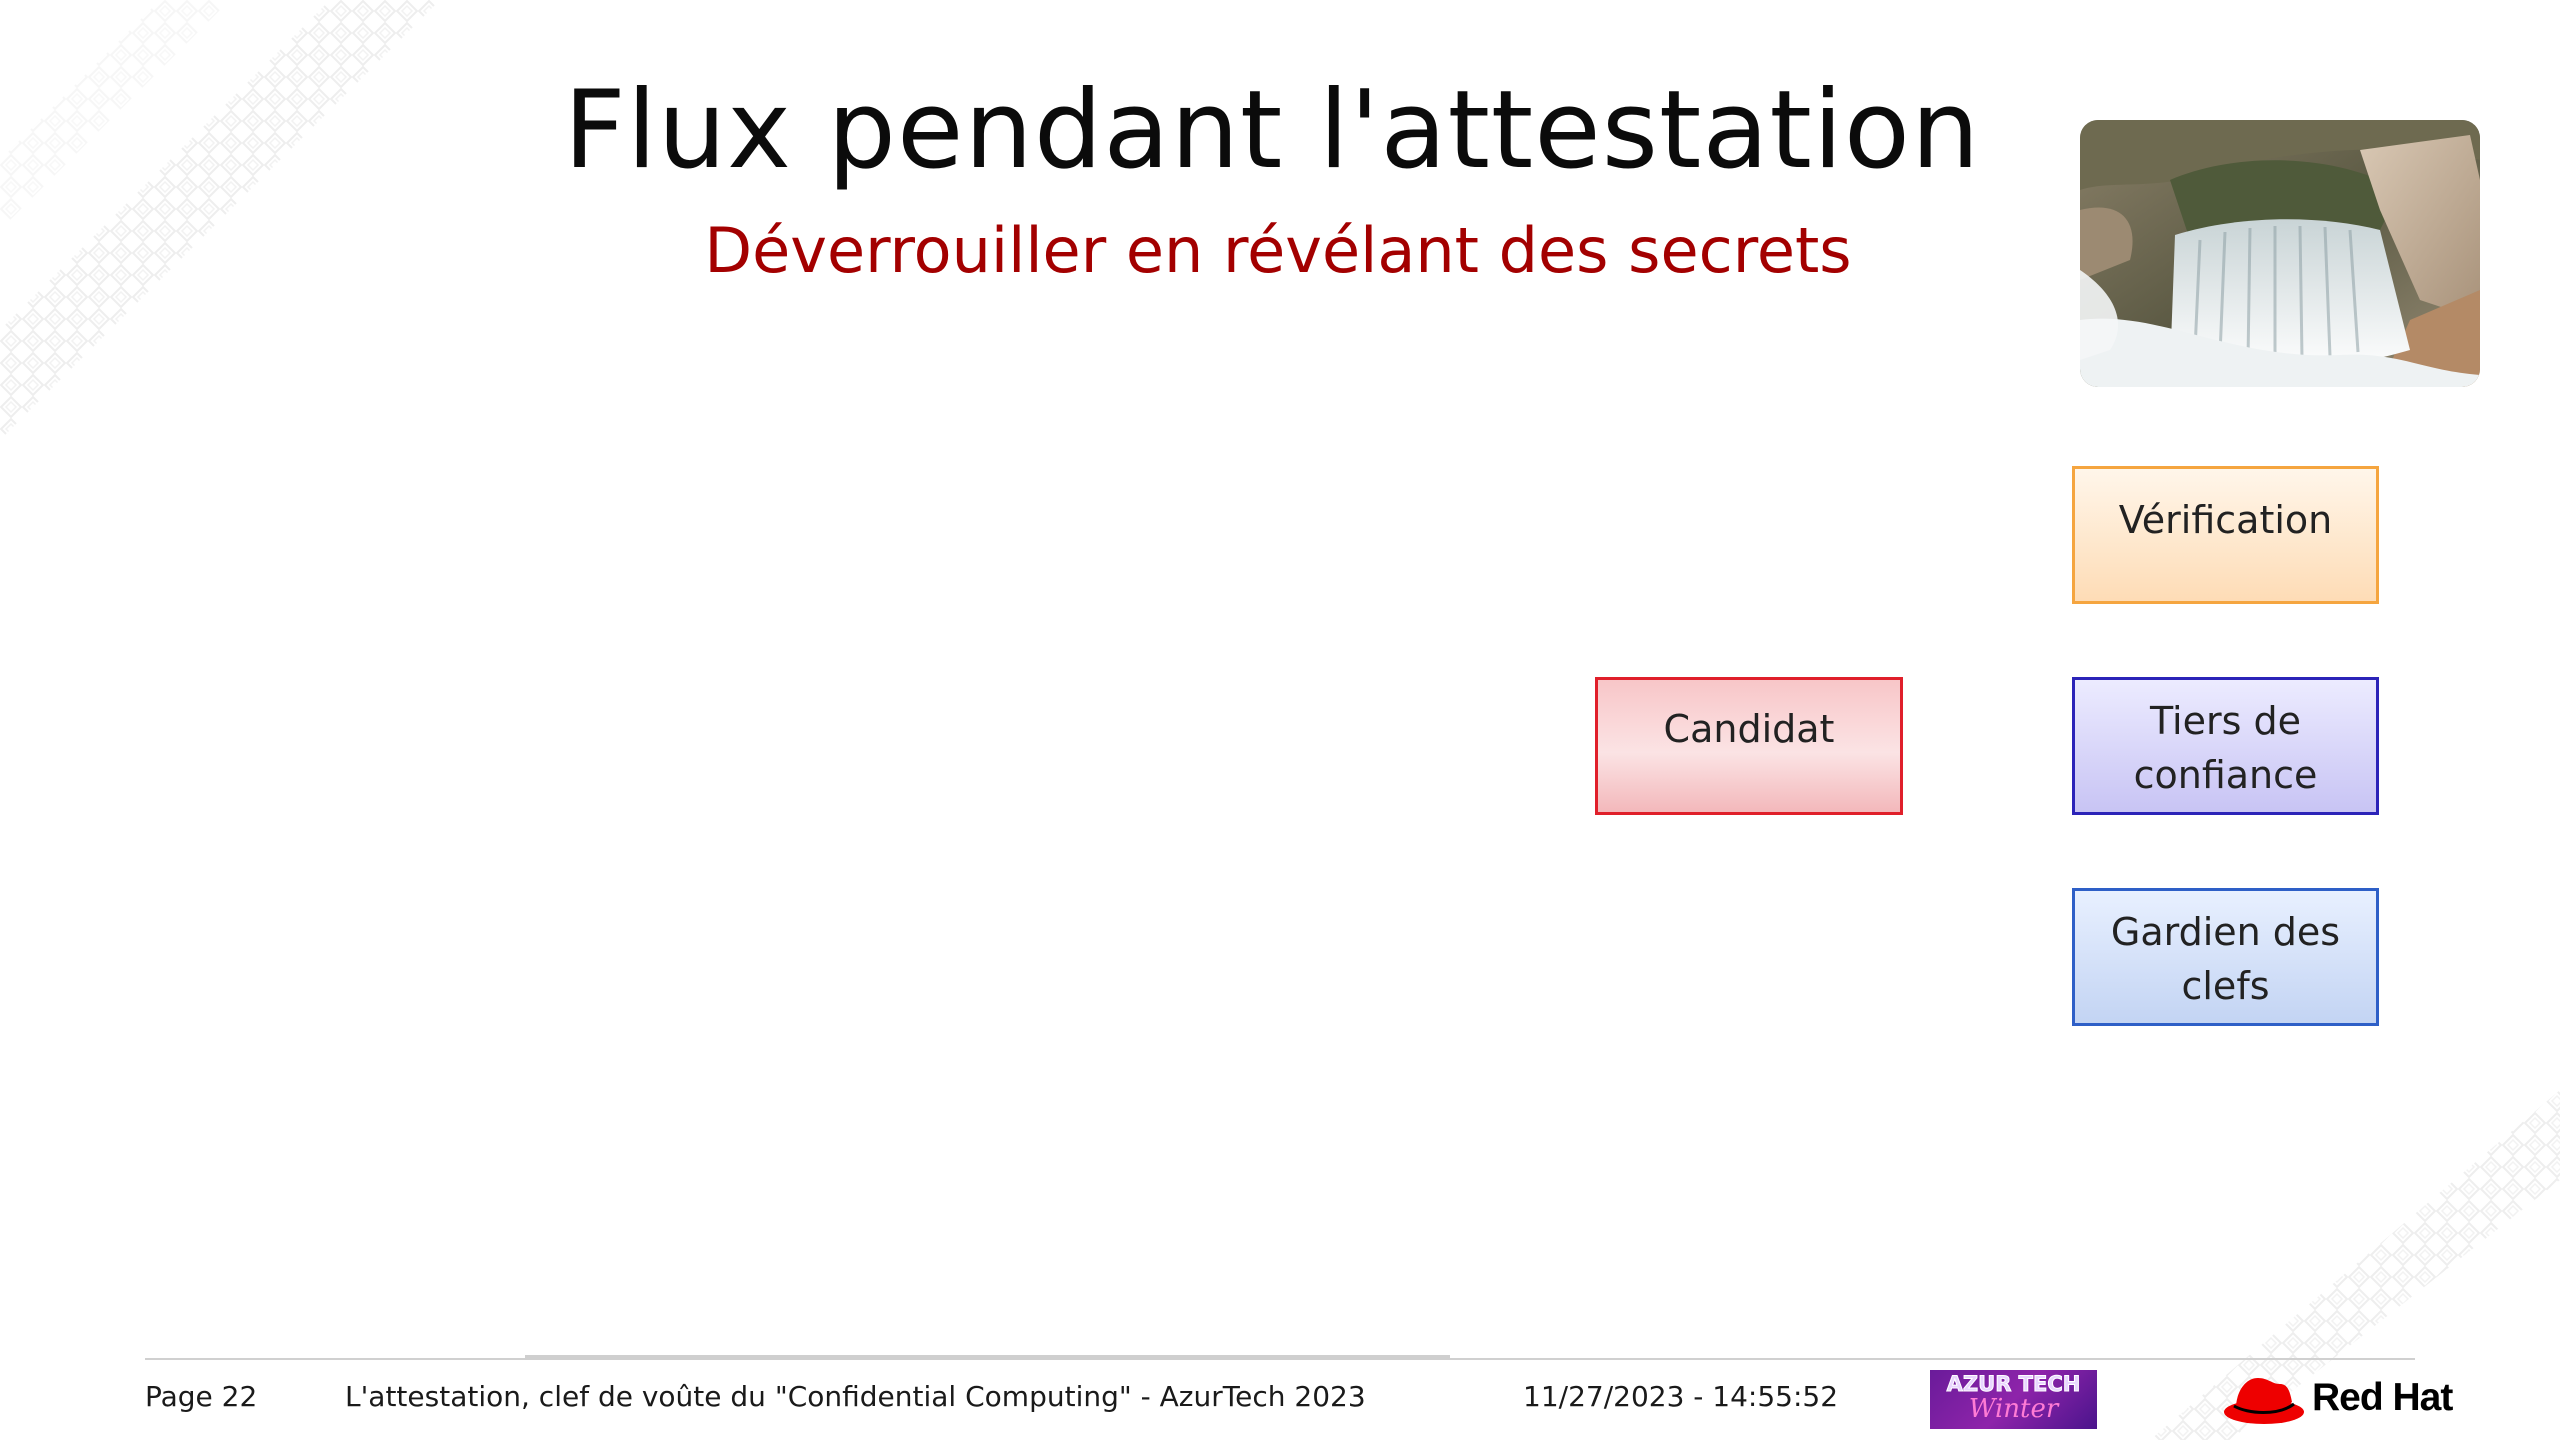 The image size is (2560, 1440). I want to click on candidat-label: Candidat, so click(1749, 729).